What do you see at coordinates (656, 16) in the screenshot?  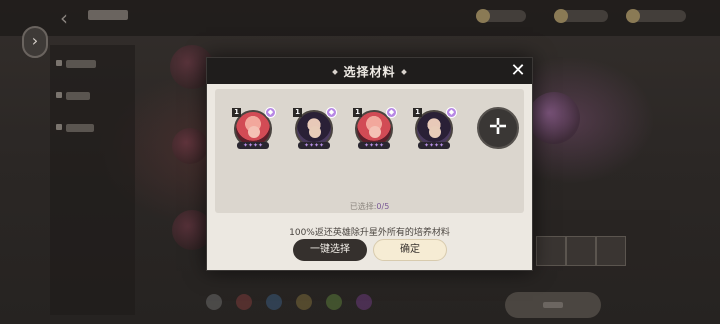 I see `resource-stamina` at bounding box center [656, 16].